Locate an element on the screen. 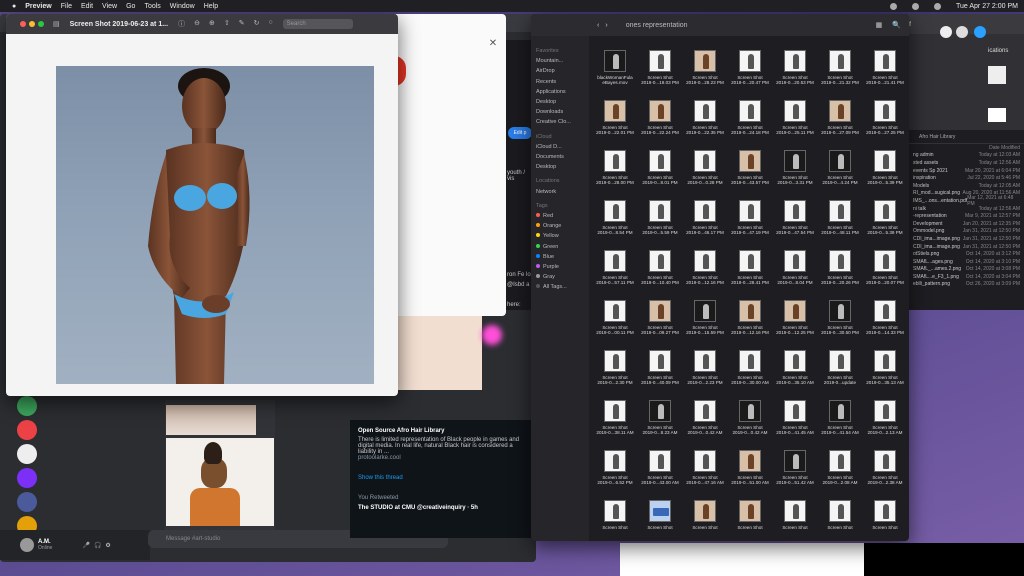  show-thread-link: Show this thread is located at coordinates (442, 478).